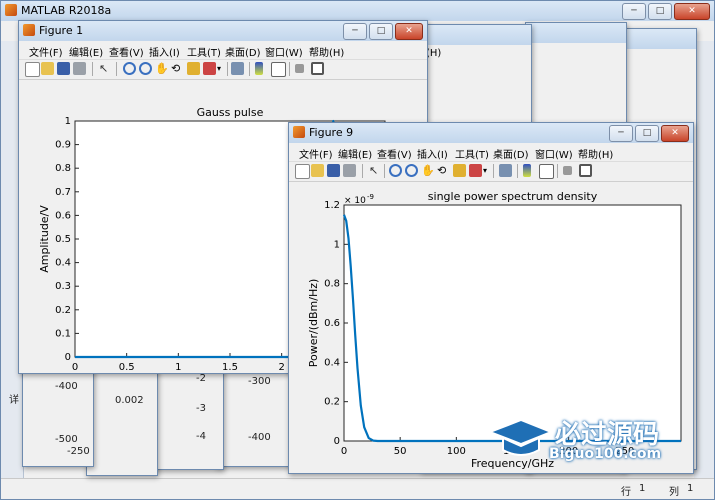 This screenshot has width=715, height=500. What do you see at coordinates (178, 367) in the screenshot?
I see `x-tick-label: 1` at bounding box center [178, 367].